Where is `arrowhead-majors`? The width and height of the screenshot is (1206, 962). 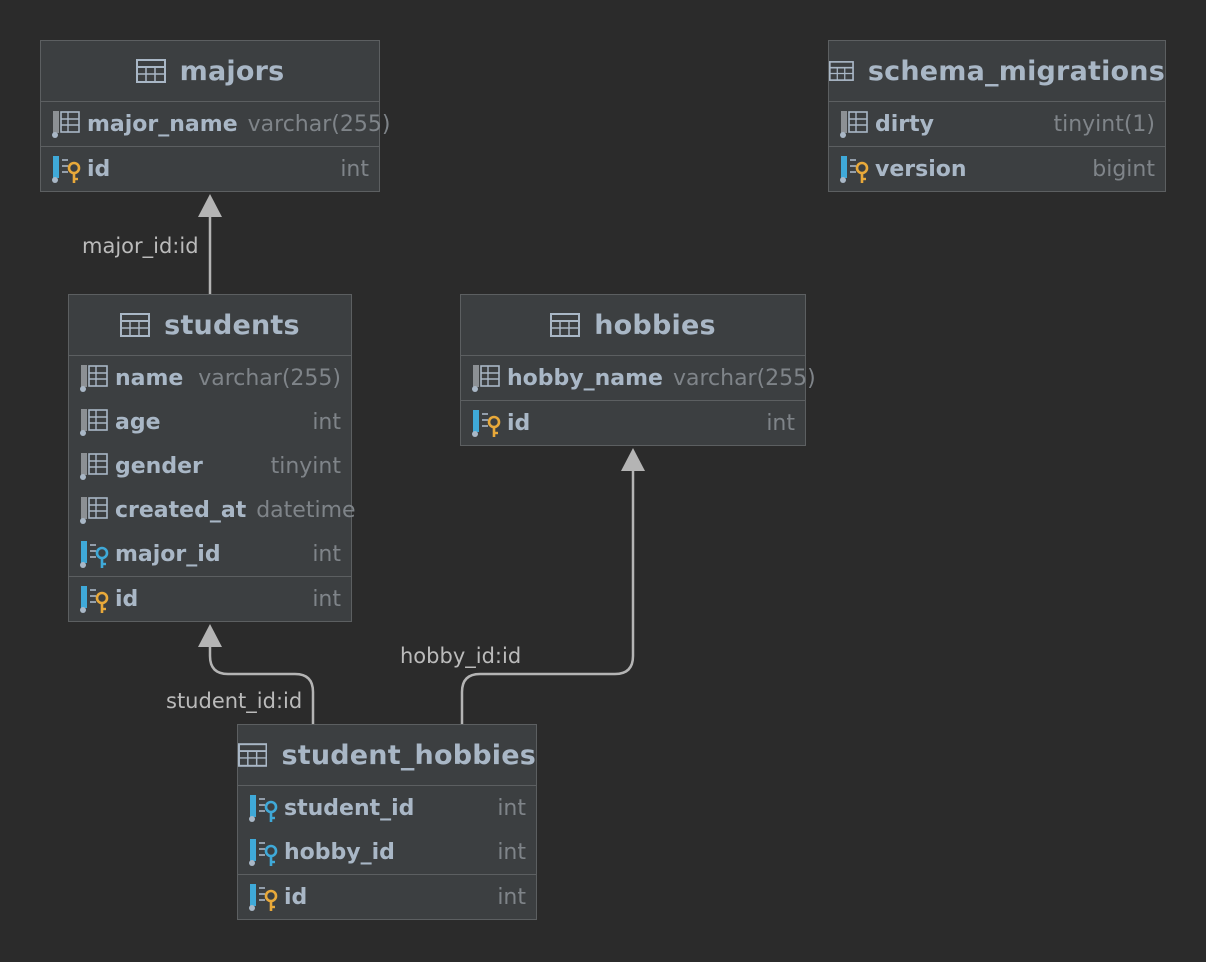
arrowhead-majors is located at coordinates (210, 205).